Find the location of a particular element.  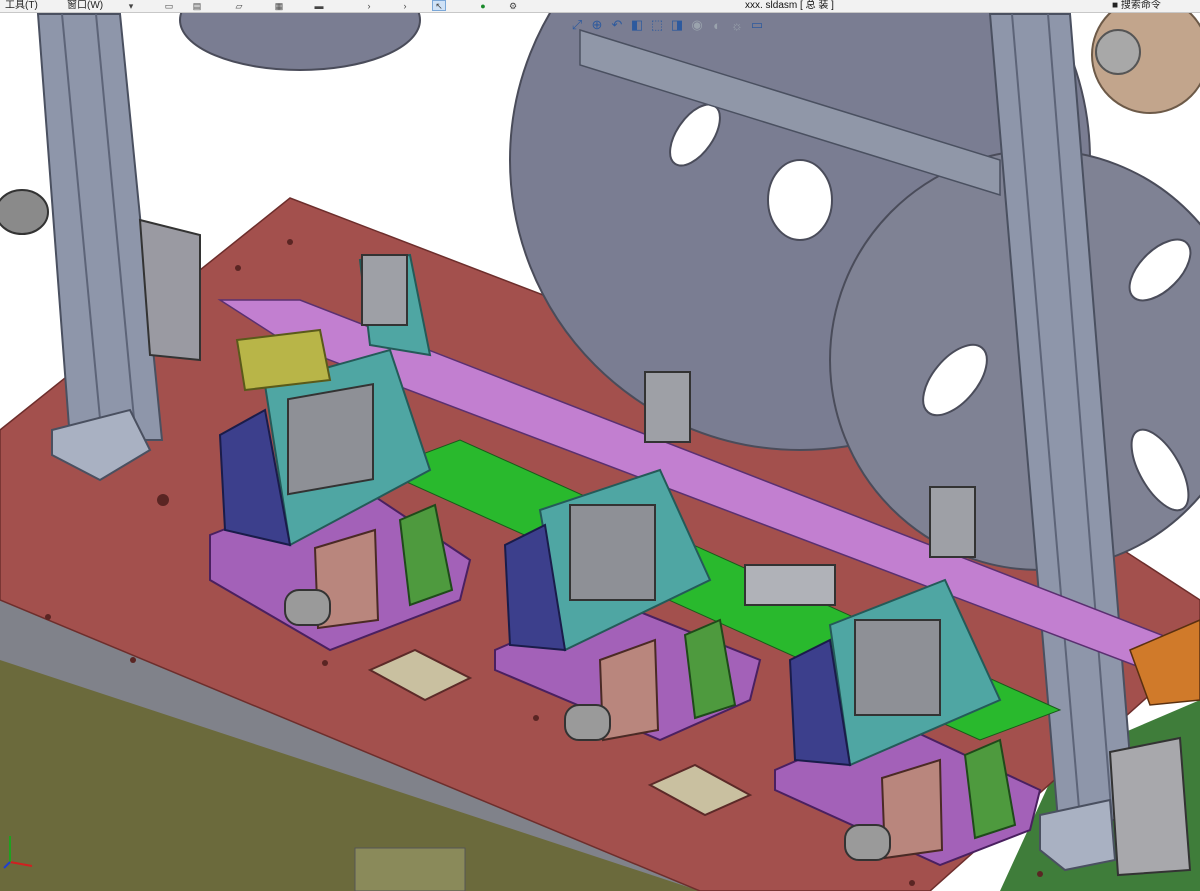

search-icon: ■ is located at coordinates (1116, 5).